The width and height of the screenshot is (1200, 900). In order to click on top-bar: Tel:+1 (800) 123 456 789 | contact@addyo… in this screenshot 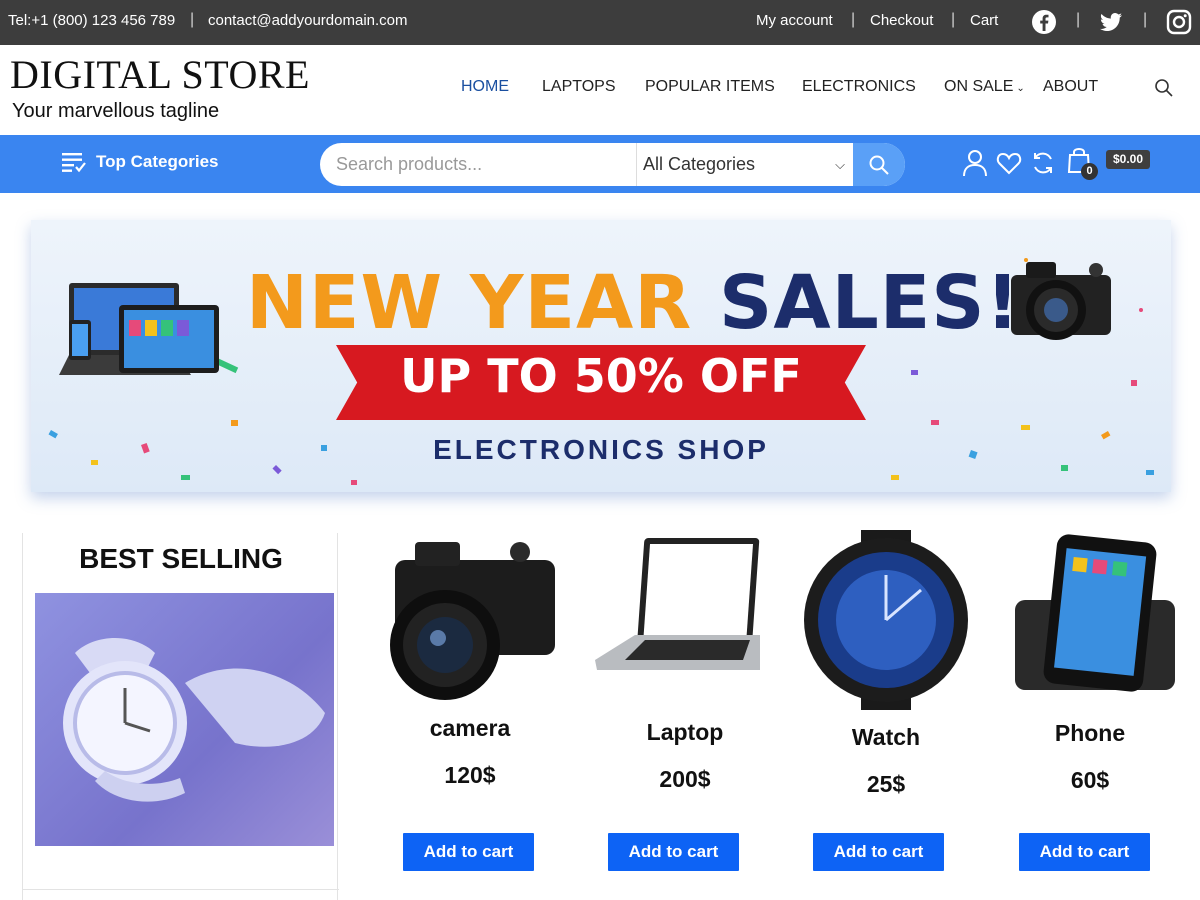, I will do `click(600, 22)`.